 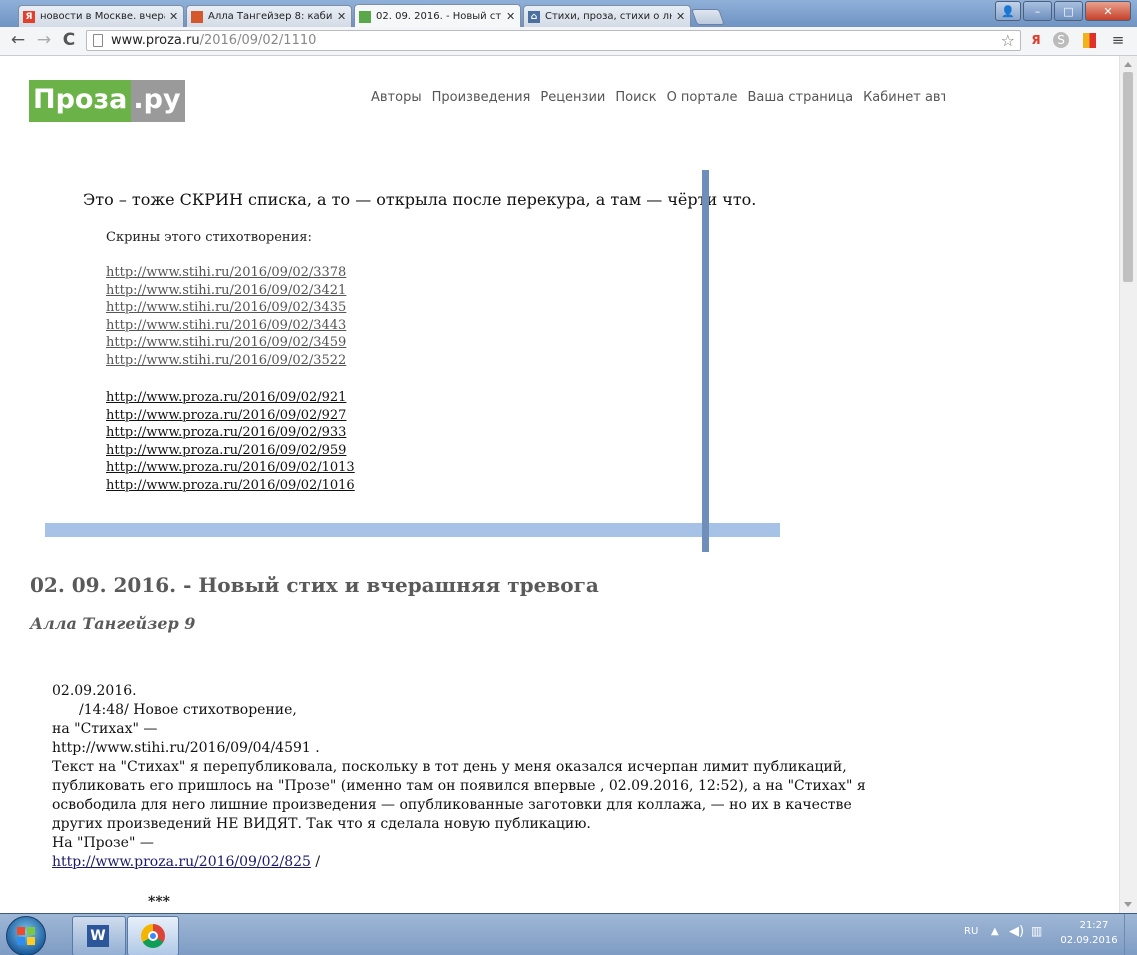 What do you see at coordinates (995, 931) in the screenshot?
I see `tray-expand-icon: ▲` at bounding box center [995, 931].